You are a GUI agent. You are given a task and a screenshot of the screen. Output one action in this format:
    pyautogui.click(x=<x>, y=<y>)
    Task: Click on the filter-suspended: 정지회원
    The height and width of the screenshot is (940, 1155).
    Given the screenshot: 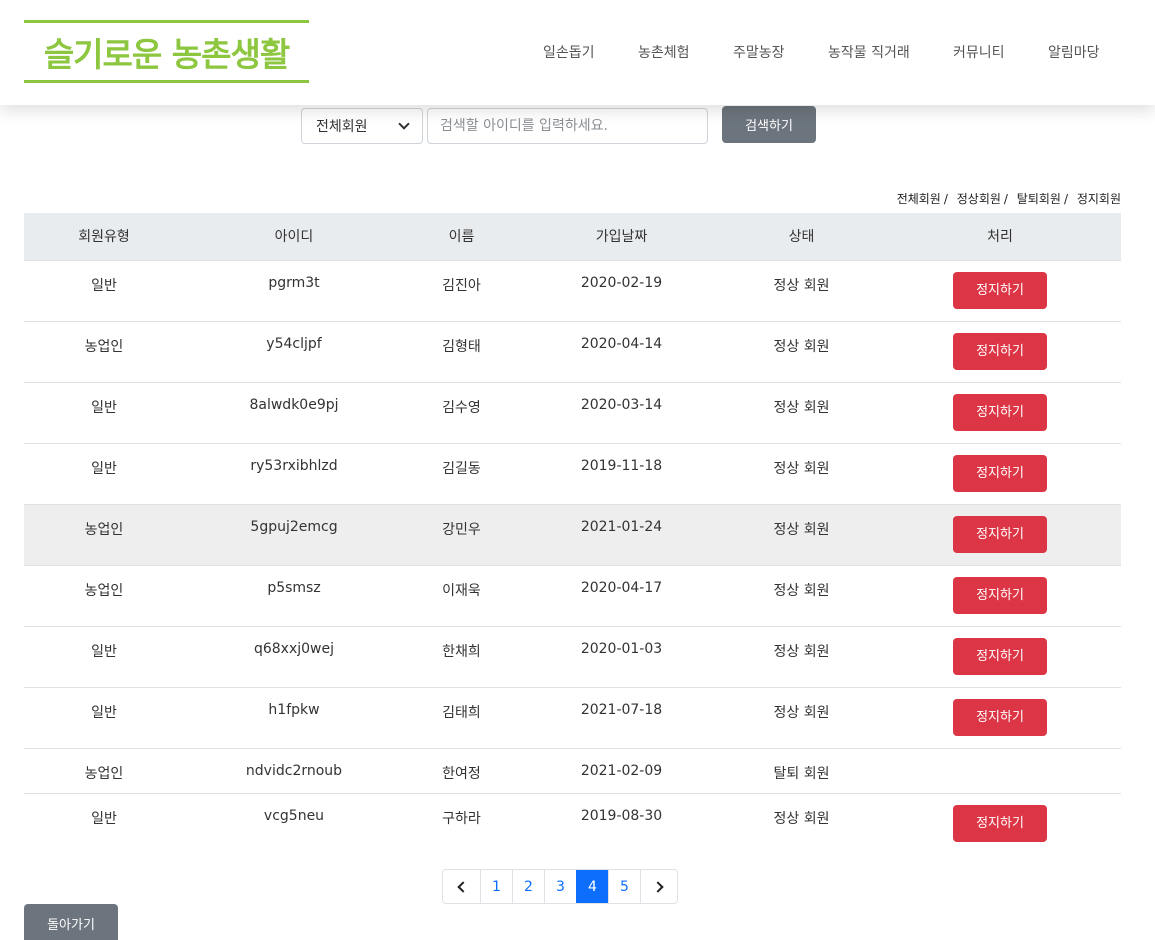 What is the action you would take?
    pyautogui.click(x=1099, y=199)
    